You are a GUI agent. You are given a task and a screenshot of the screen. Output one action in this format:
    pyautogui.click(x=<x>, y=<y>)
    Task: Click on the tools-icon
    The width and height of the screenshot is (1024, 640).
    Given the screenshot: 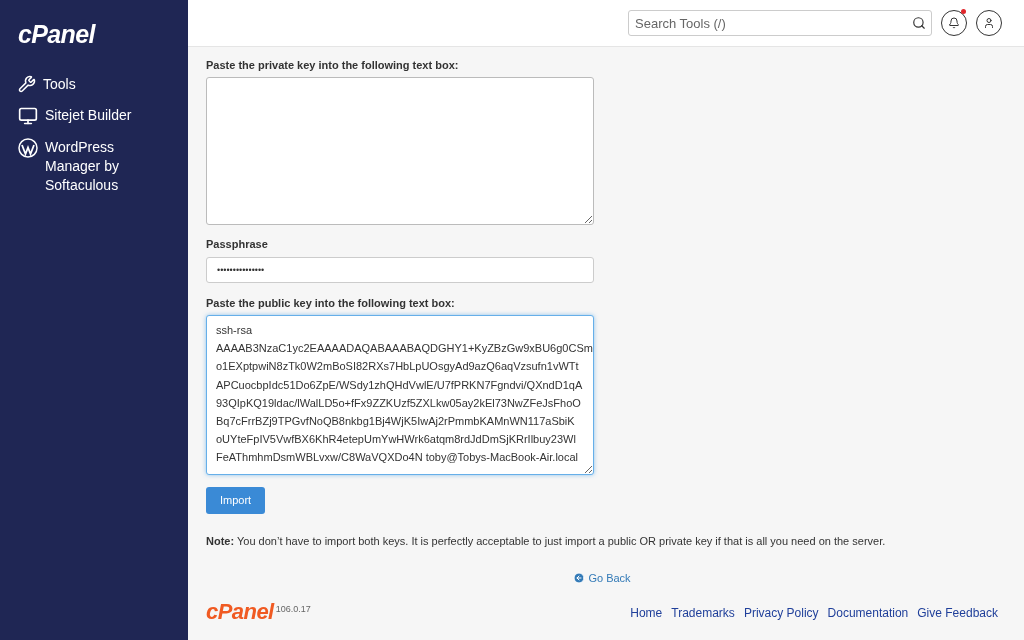 What is the action you would take?
    pyautogui.click(x=27, y=84)
    